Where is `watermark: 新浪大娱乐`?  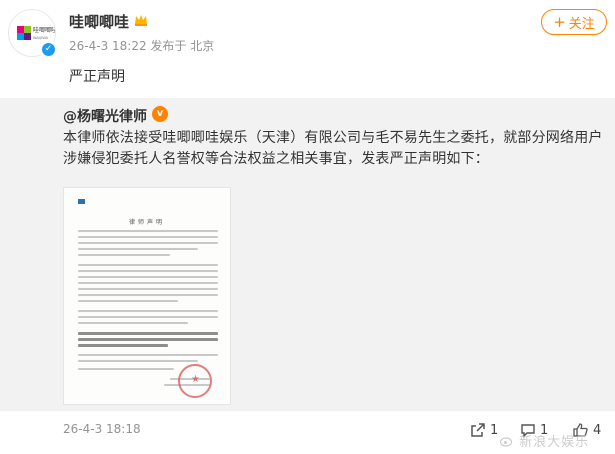 watermark: 新浪大娱乐 is located at coordinates (544, 440).